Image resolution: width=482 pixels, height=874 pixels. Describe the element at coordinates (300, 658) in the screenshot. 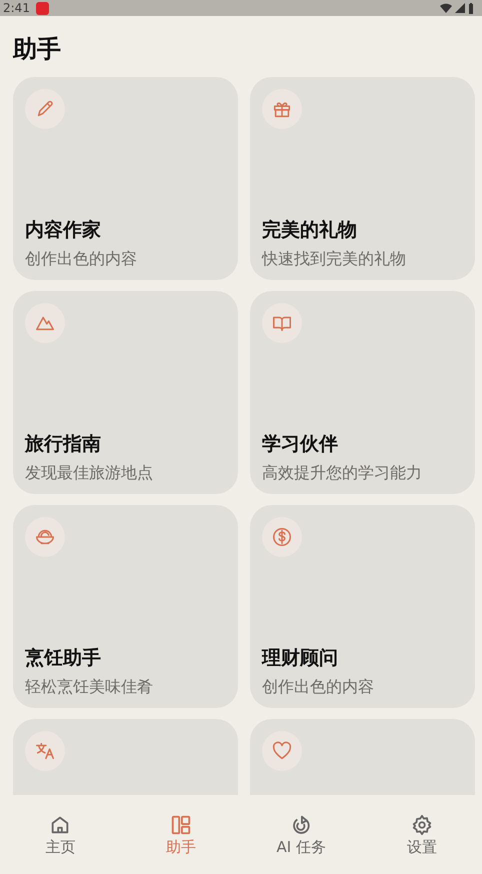

I see `card-title: 理财顾问` at that location.